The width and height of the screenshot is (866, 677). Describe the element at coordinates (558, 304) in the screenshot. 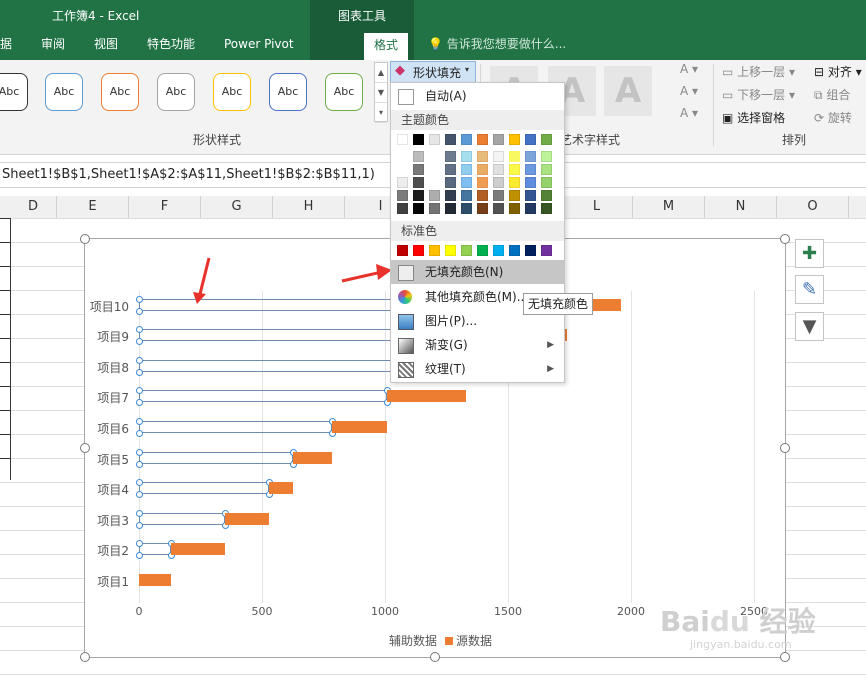

I see `tooltip: 无填充颜色` at that location.